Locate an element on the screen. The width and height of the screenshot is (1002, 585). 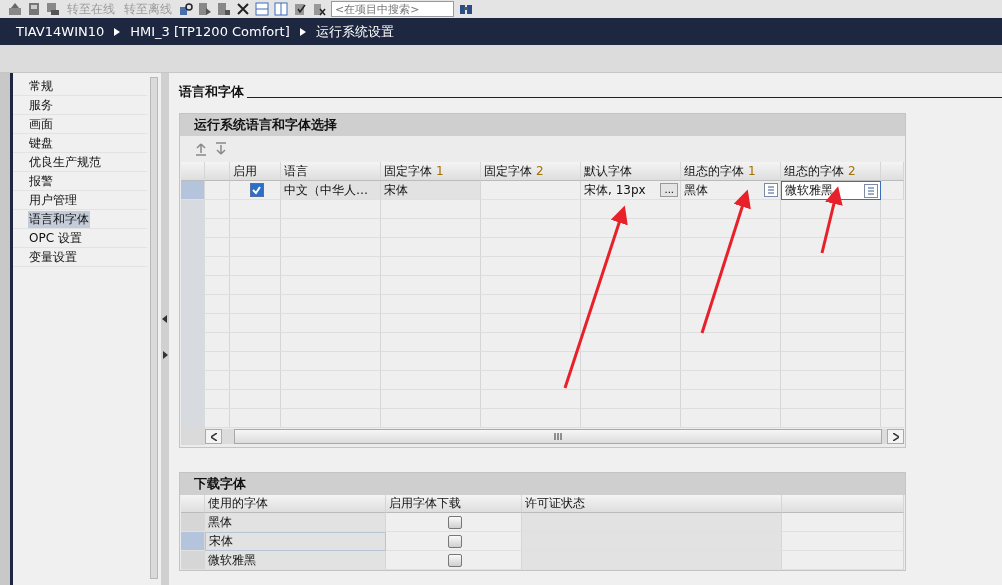
scroll-left-button is located at coordinates (213, 436).